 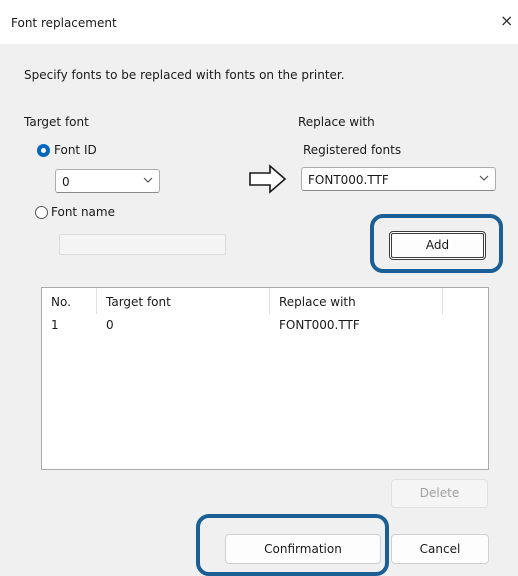 What do you see at coordinates (64, 23) in the screenshot?
I see `window-title: Font replacement` at bounding box center [64, 23].